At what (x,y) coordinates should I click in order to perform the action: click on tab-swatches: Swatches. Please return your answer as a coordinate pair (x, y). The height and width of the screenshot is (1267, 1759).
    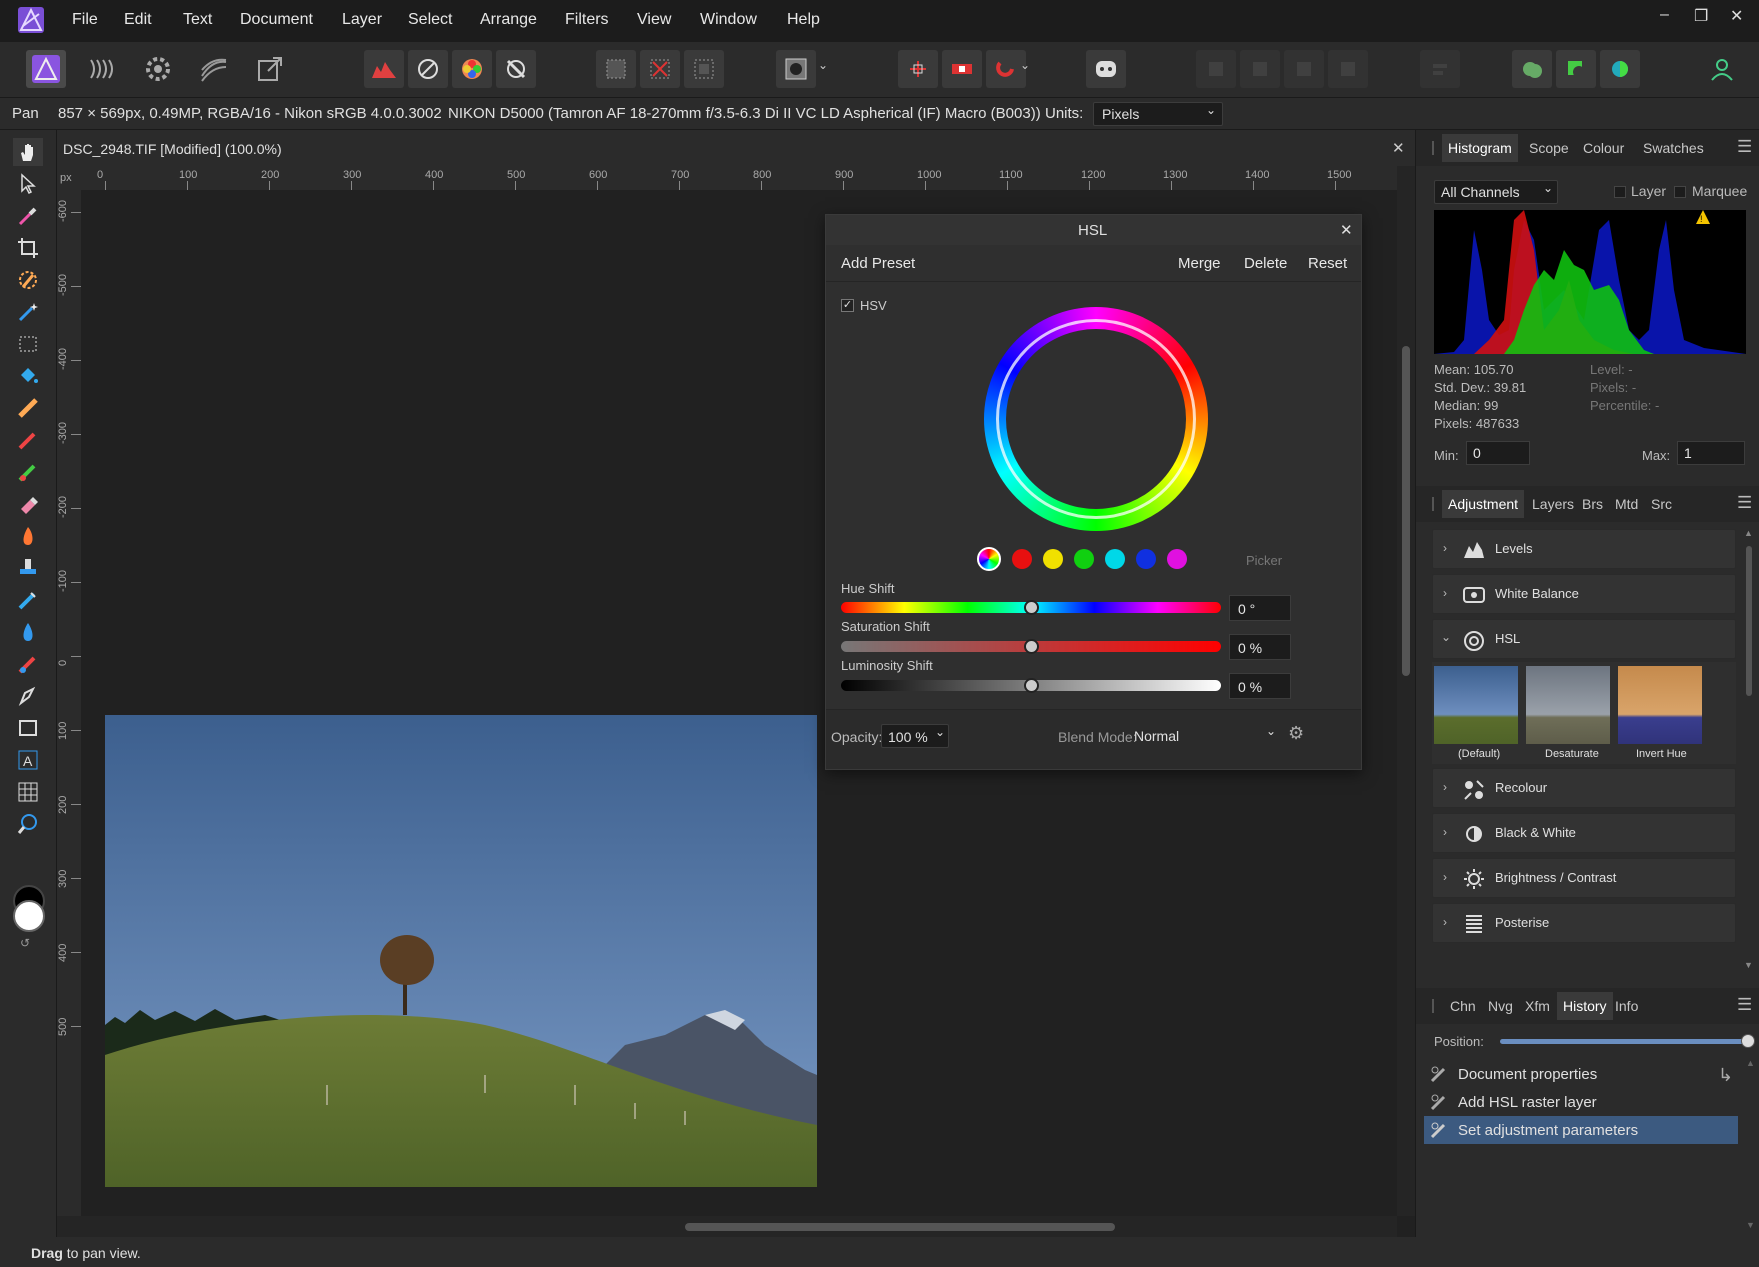
    Looking at the image, I should click on (1673, 148).